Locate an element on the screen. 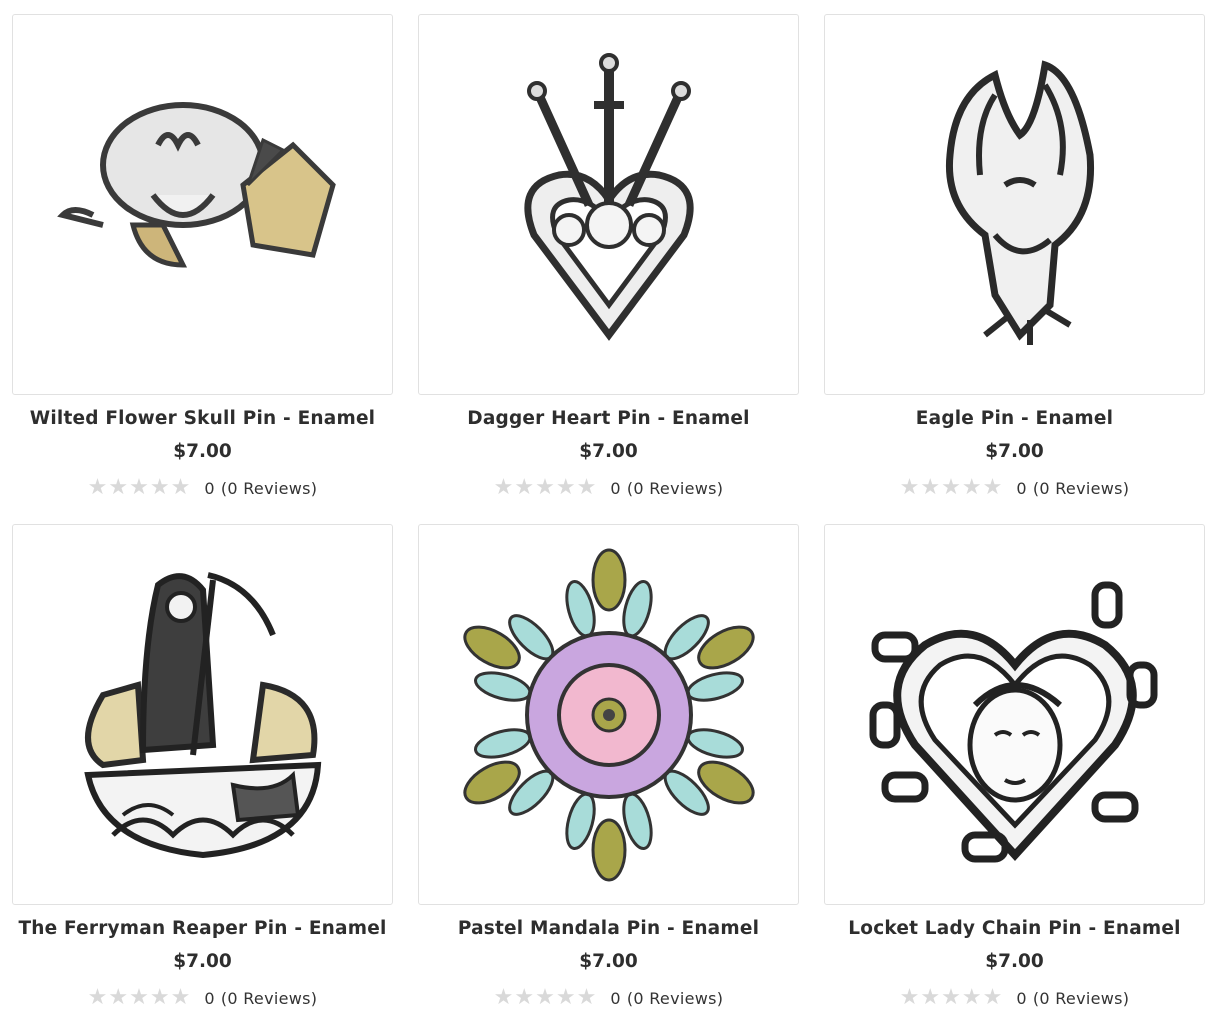 This screenshot has width=1219, height=1030. product-title-link: Dagger Heart Pin - Enamel is located at coordinates (608, 419).